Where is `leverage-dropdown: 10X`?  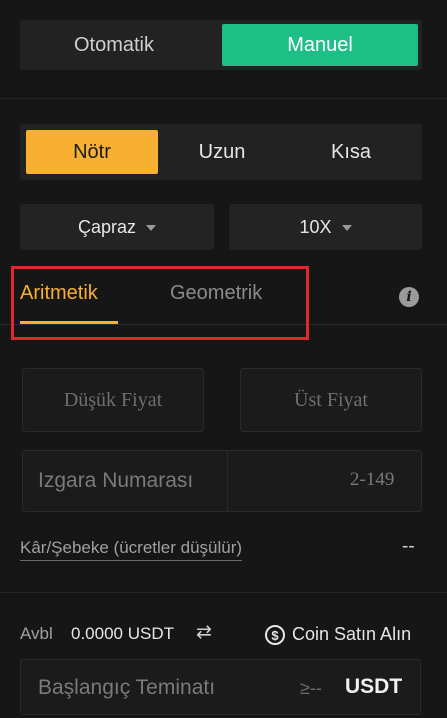 leverage-dropdown: 10X is located at coordinates (325, 227).